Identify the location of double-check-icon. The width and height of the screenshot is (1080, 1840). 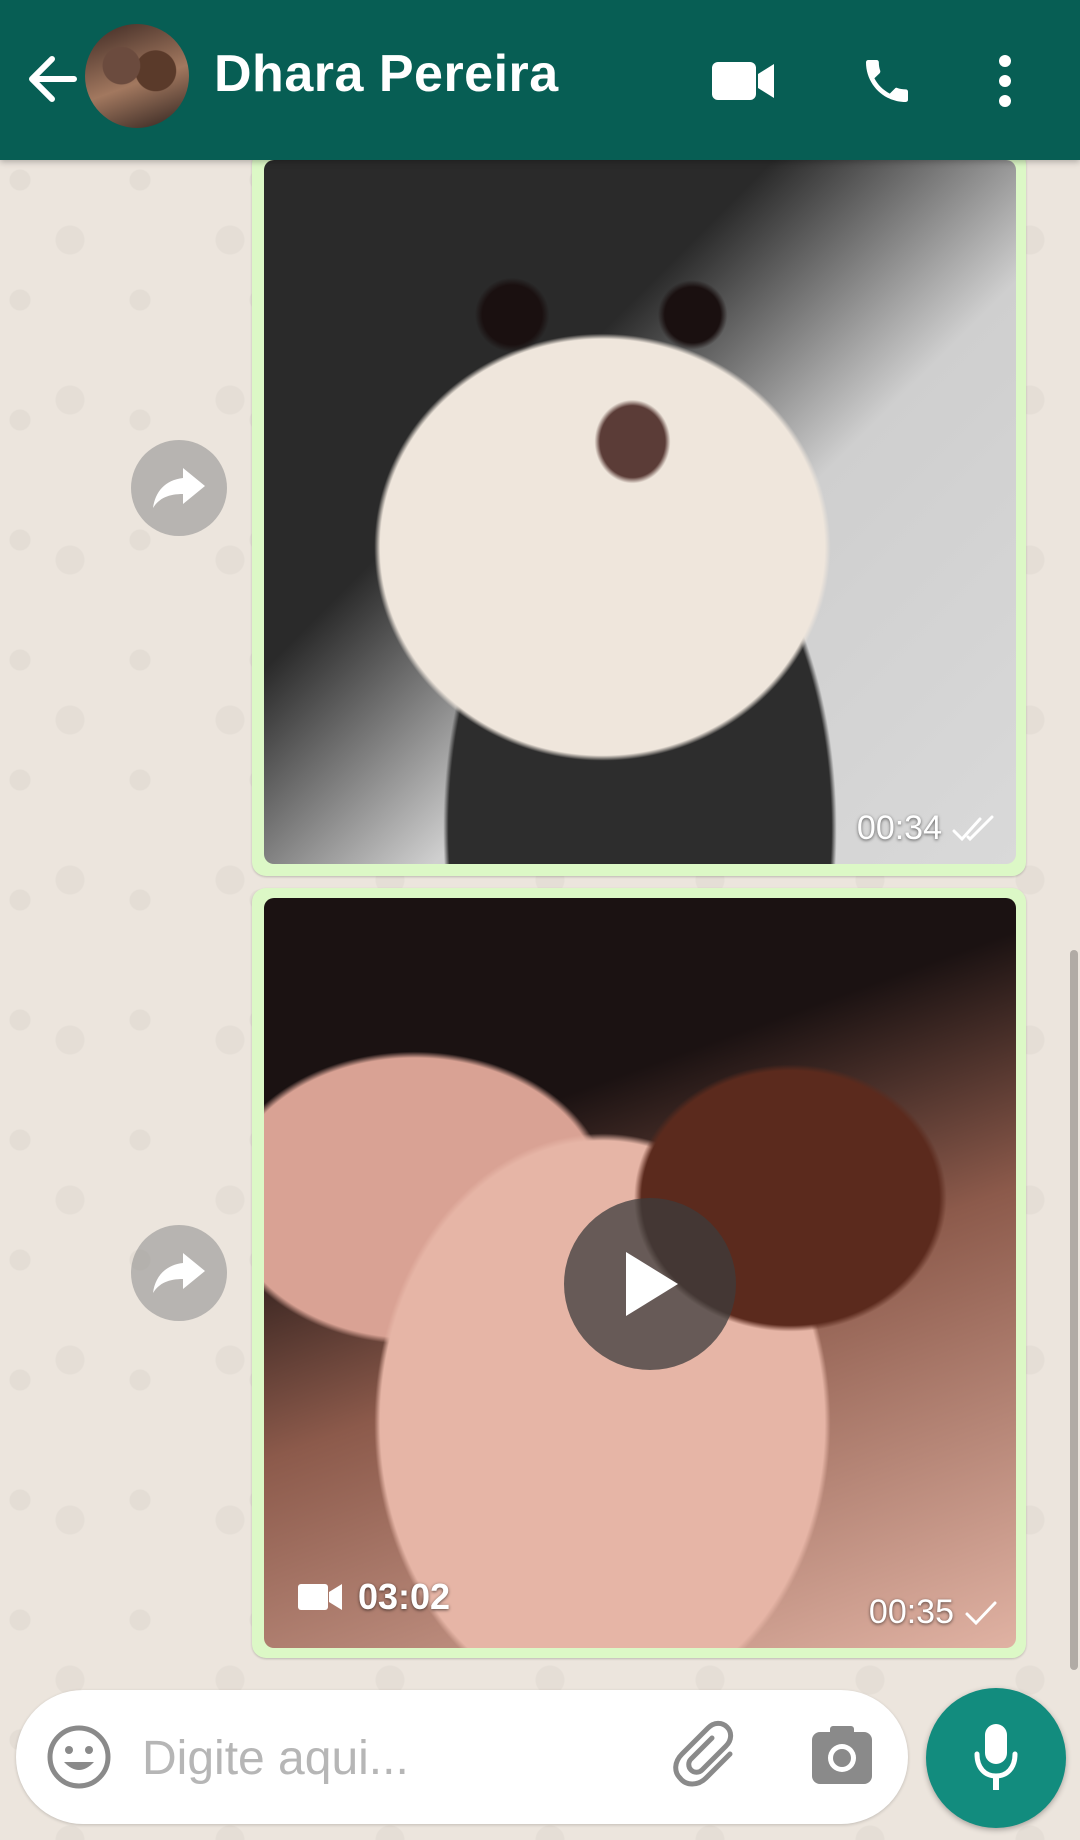
(973, 828).